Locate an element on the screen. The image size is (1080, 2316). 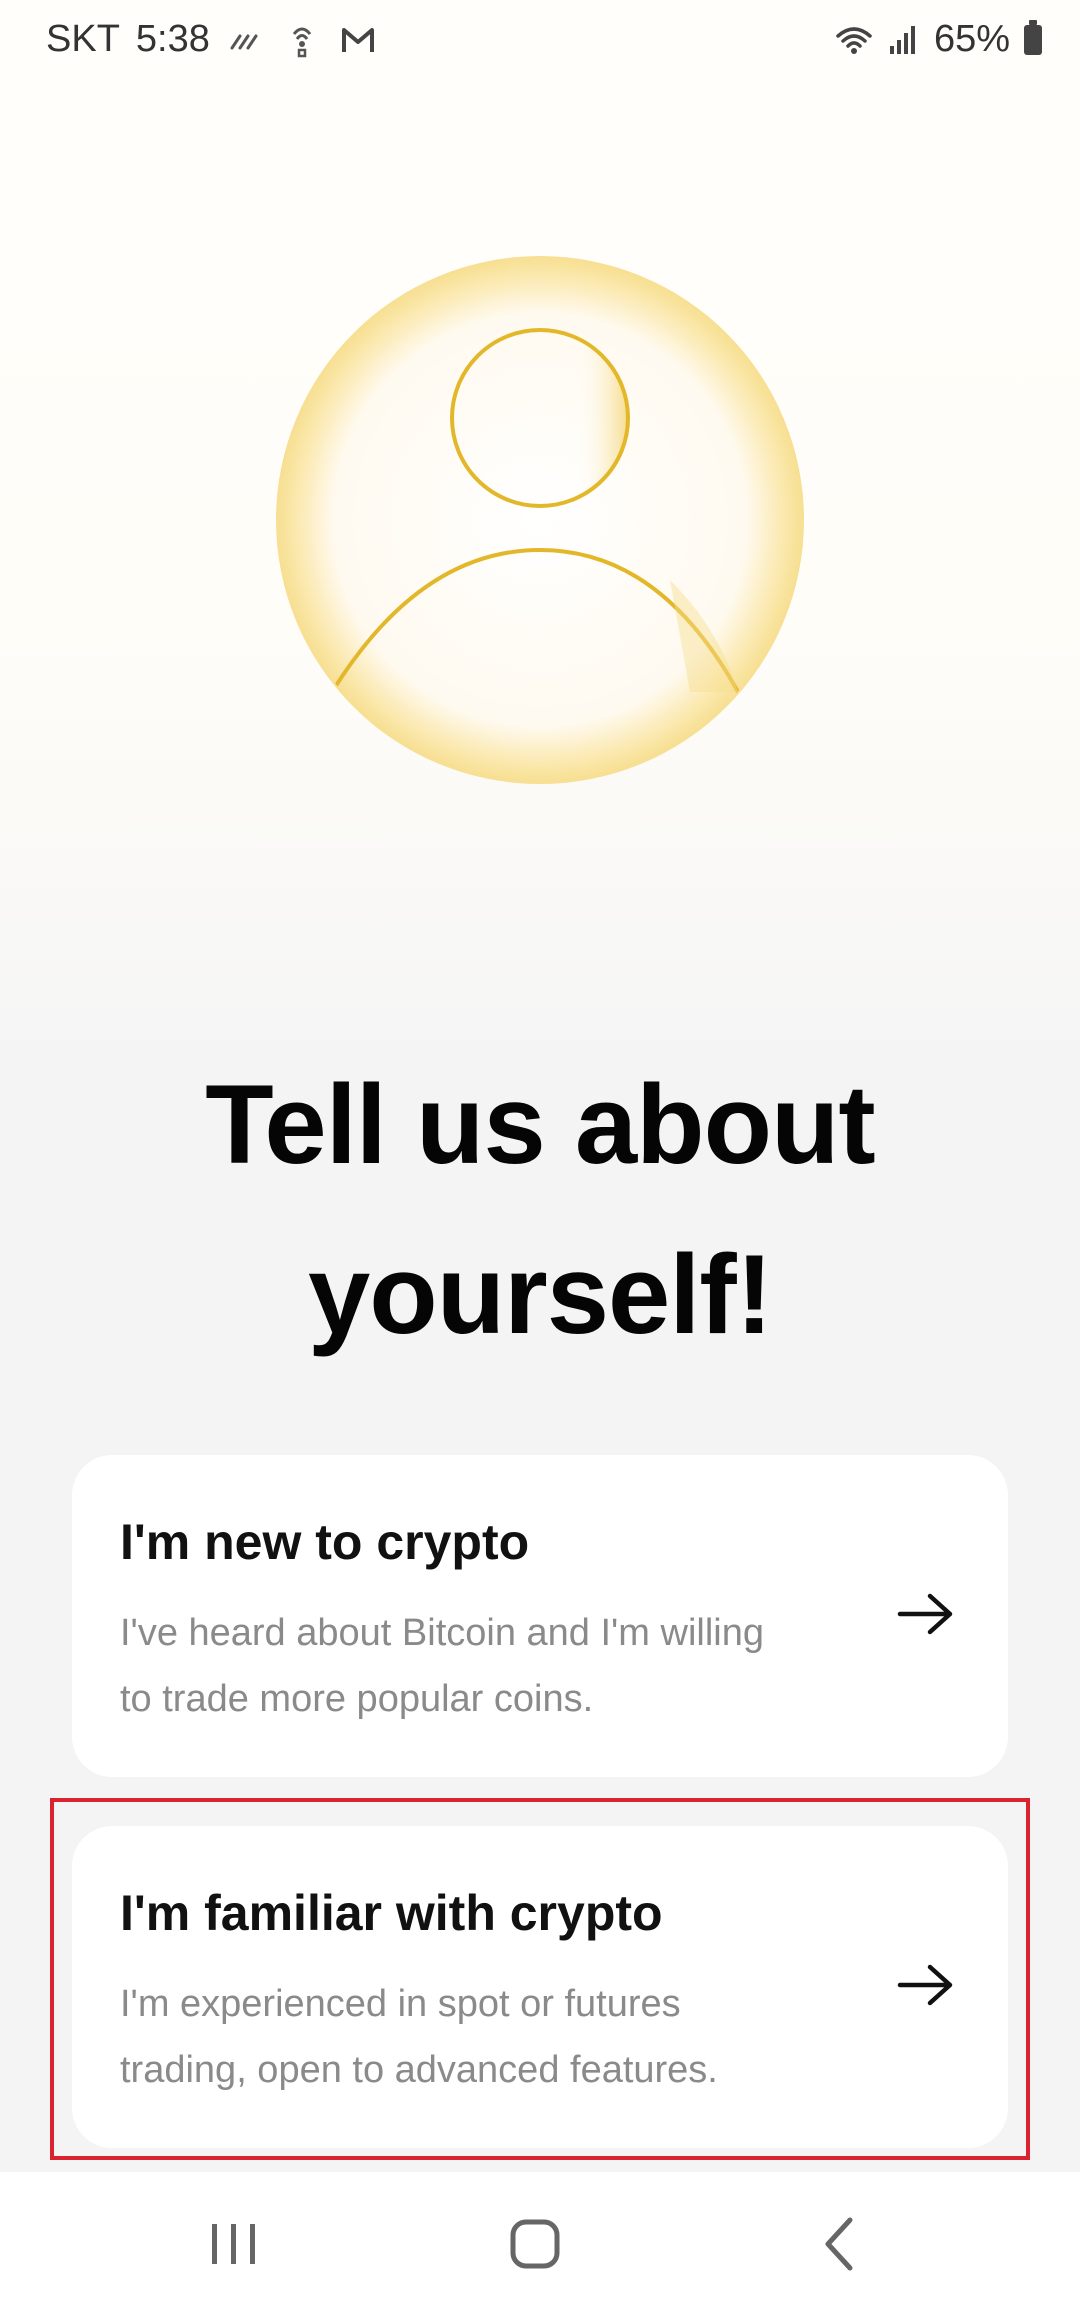
wifi-icon is located at coordinates (854, 40).